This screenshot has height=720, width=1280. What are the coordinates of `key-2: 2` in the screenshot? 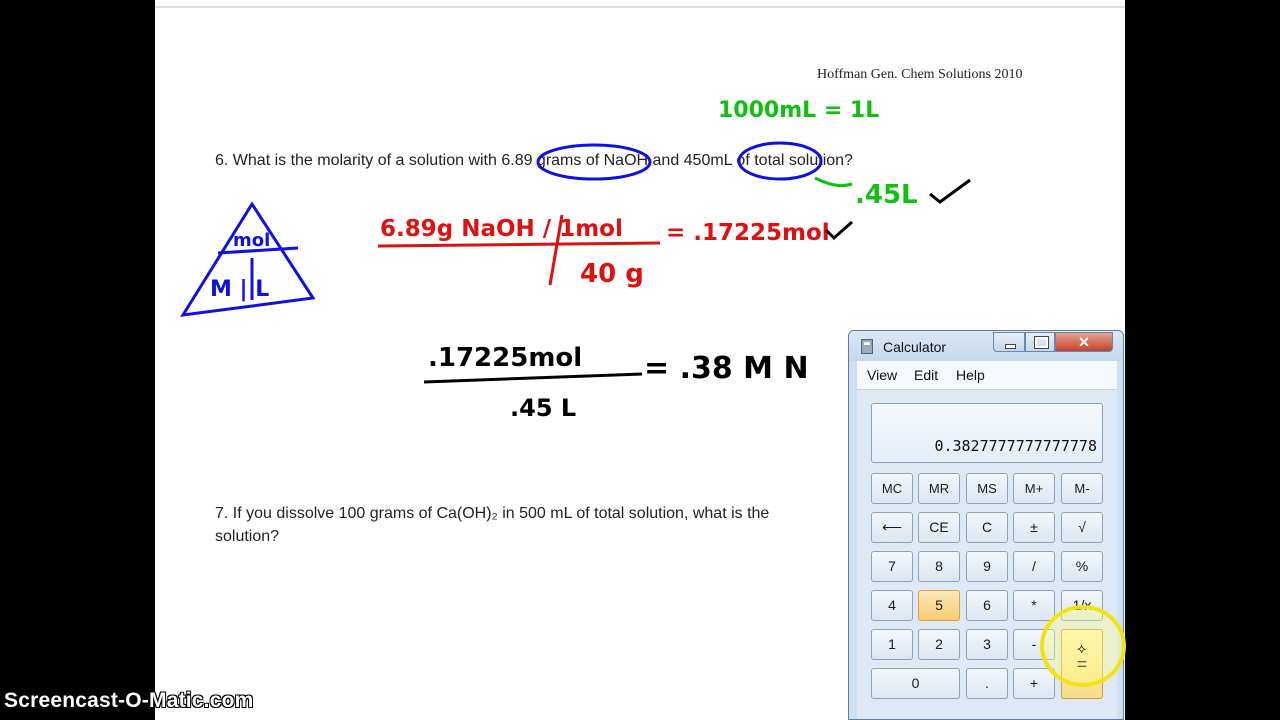 It's located at (939, 644).